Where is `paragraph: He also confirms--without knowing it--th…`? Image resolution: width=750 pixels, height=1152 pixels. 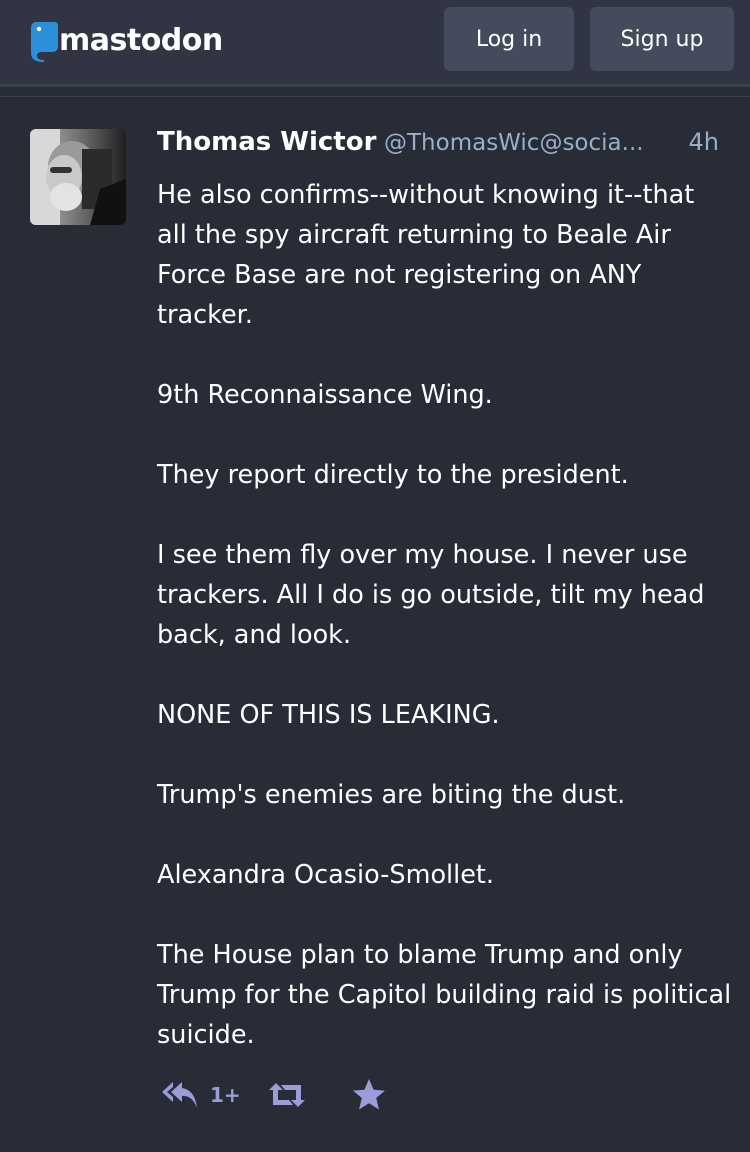 paragraph: He also confirms--without knowing it--th… is located at coordinates (426, 255).